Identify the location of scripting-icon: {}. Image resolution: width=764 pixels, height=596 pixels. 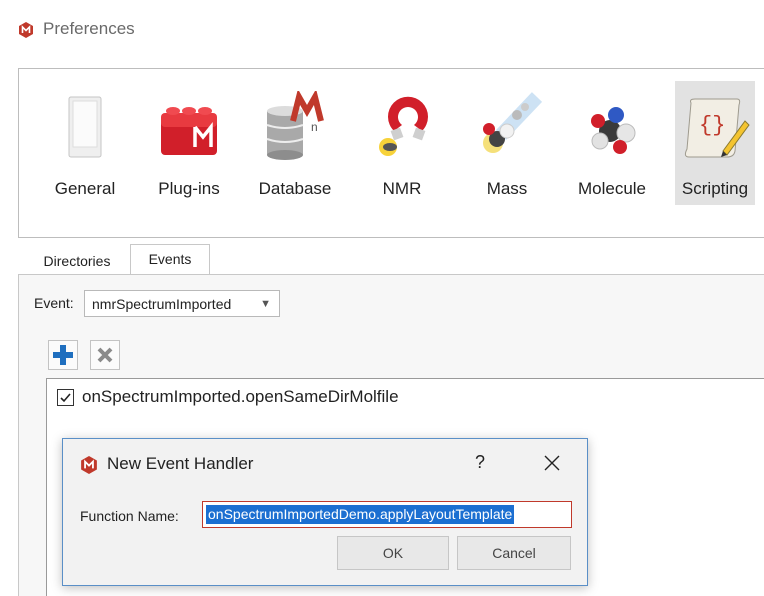
(717, 128).